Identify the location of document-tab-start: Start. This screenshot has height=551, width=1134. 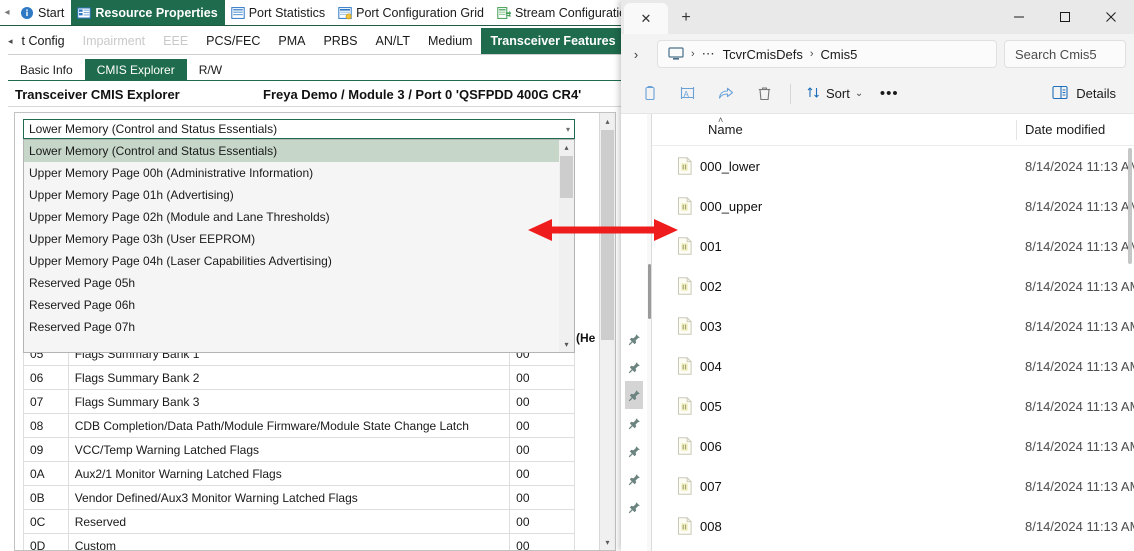
(43, 12).